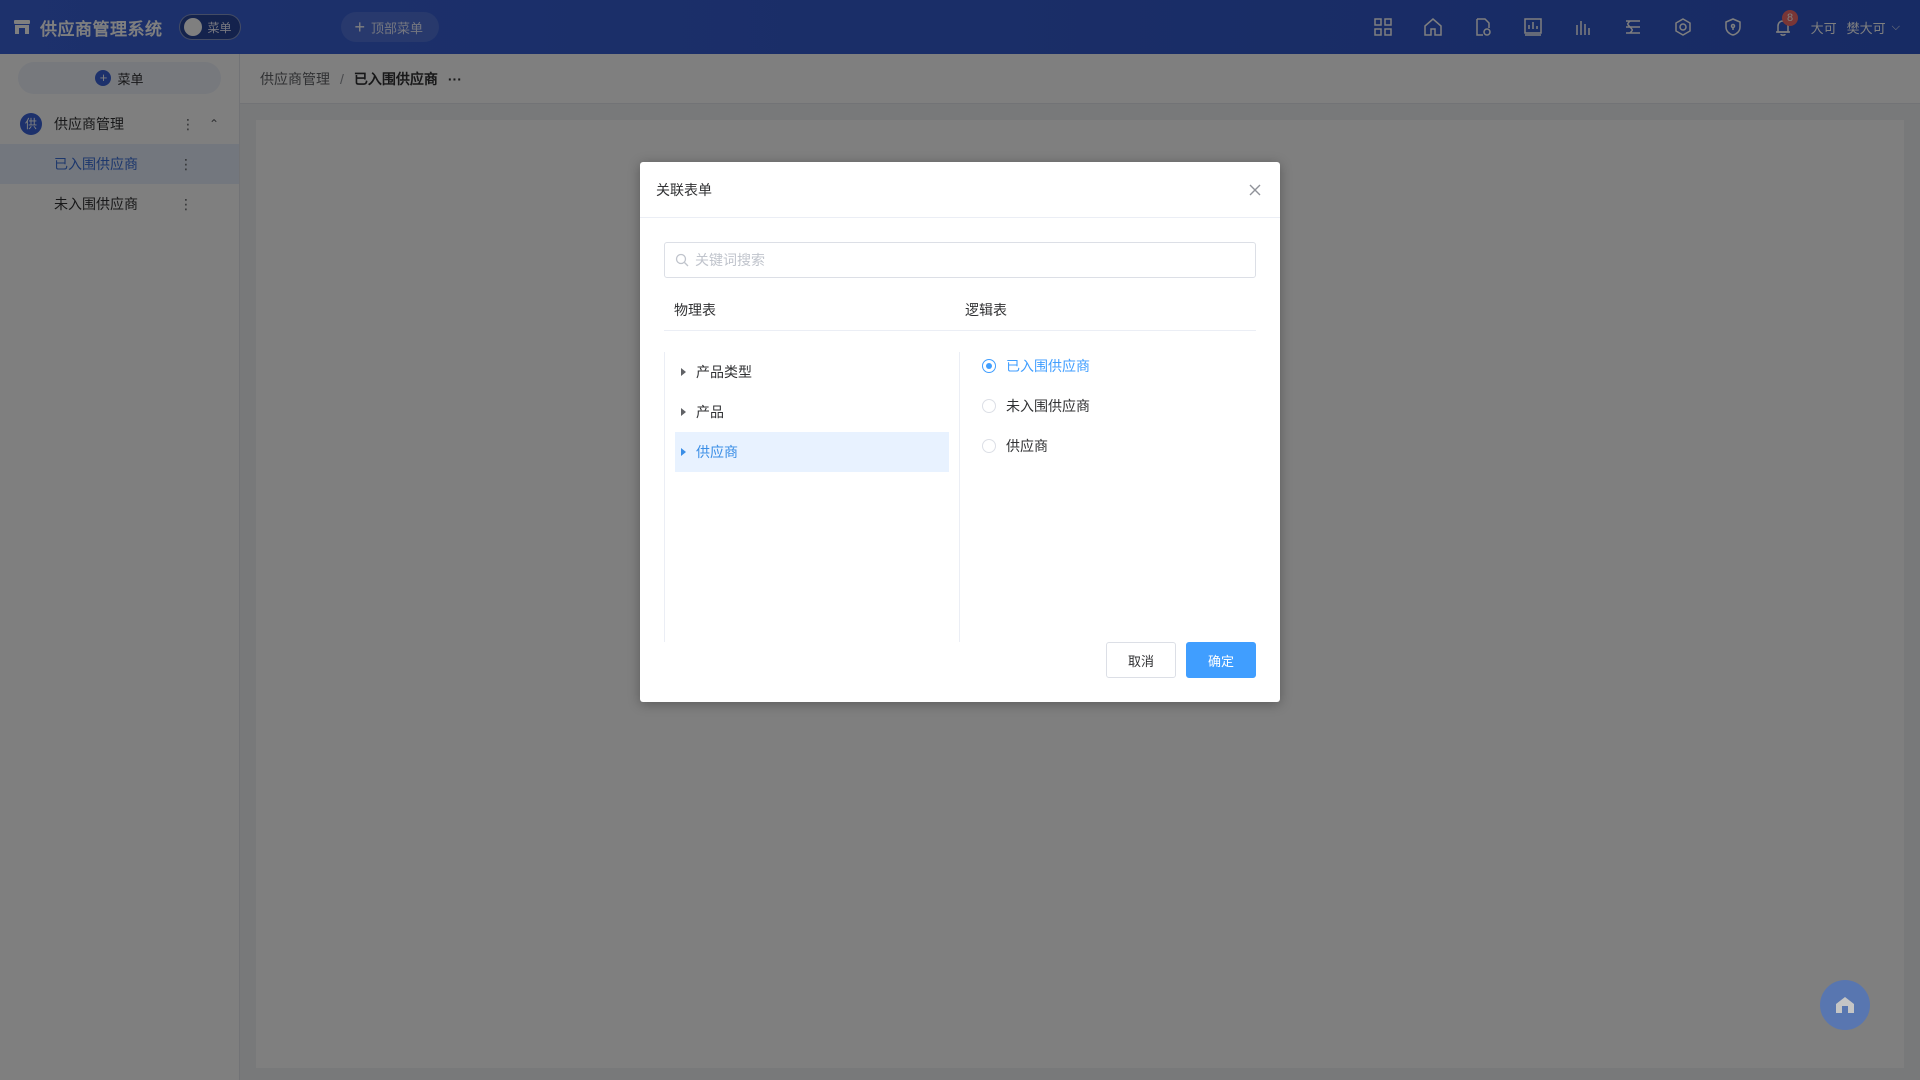 The height and width of the screenshot is (1080, 1920). What do you see at coordinates (960, 190) in the screenshot?
I see `dialog-header: 关联表单` at bounding box center [960, 190].